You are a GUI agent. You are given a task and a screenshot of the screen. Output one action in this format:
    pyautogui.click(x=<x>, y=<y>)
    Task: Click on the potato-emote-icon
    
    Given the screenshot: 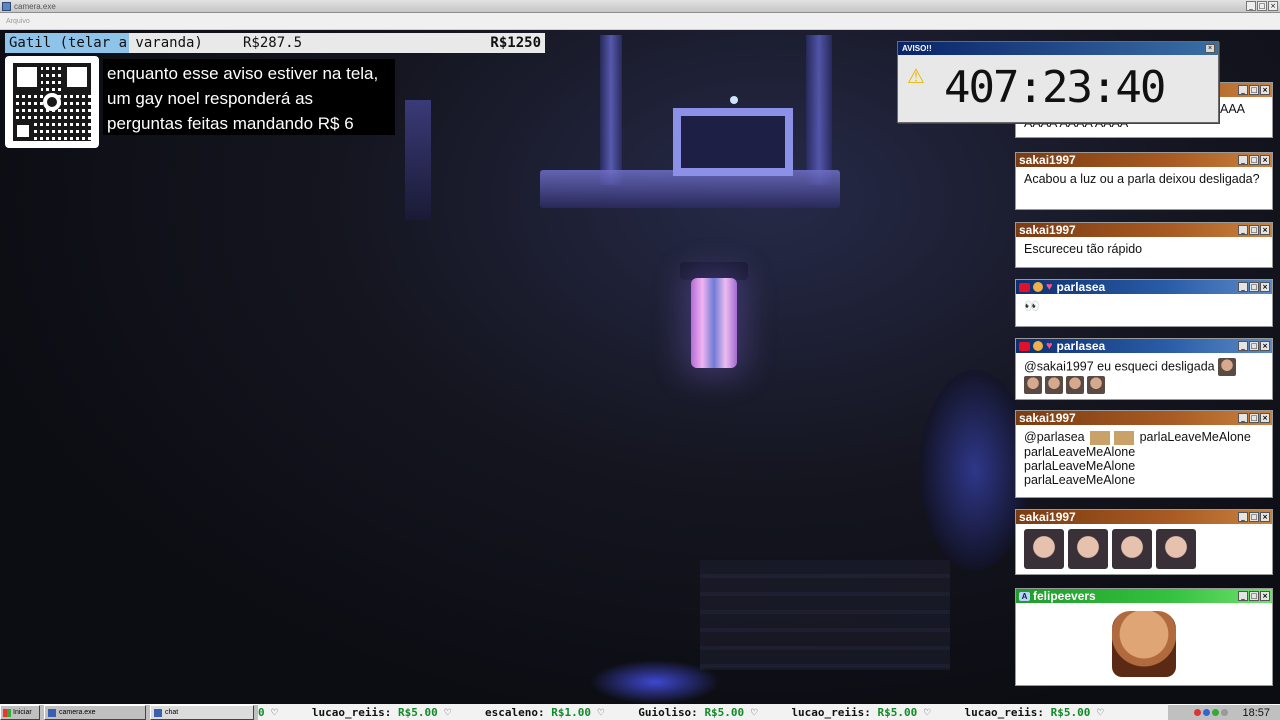 What is the action you would take?
    pyautogui.click(x=1144, y=644)
    